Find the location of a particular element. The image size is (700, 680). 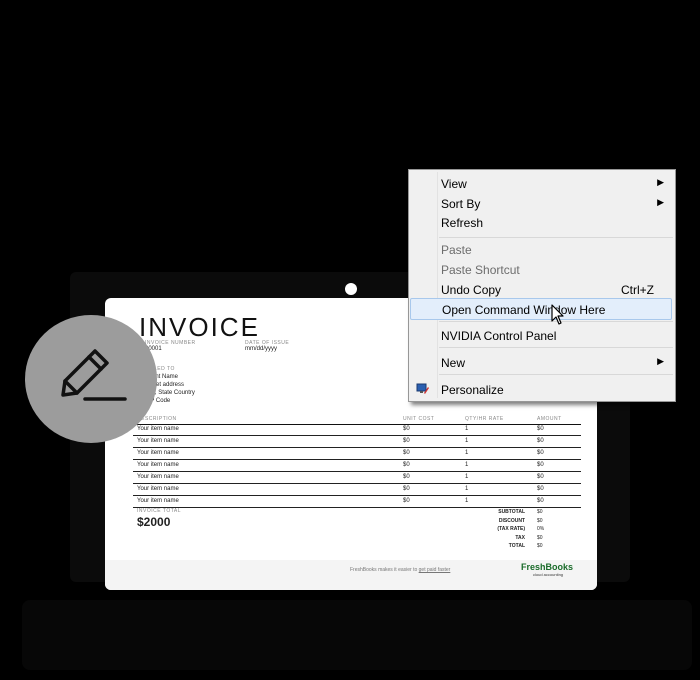

menu-item-label: Personalize is located at coordinates (472, 390).